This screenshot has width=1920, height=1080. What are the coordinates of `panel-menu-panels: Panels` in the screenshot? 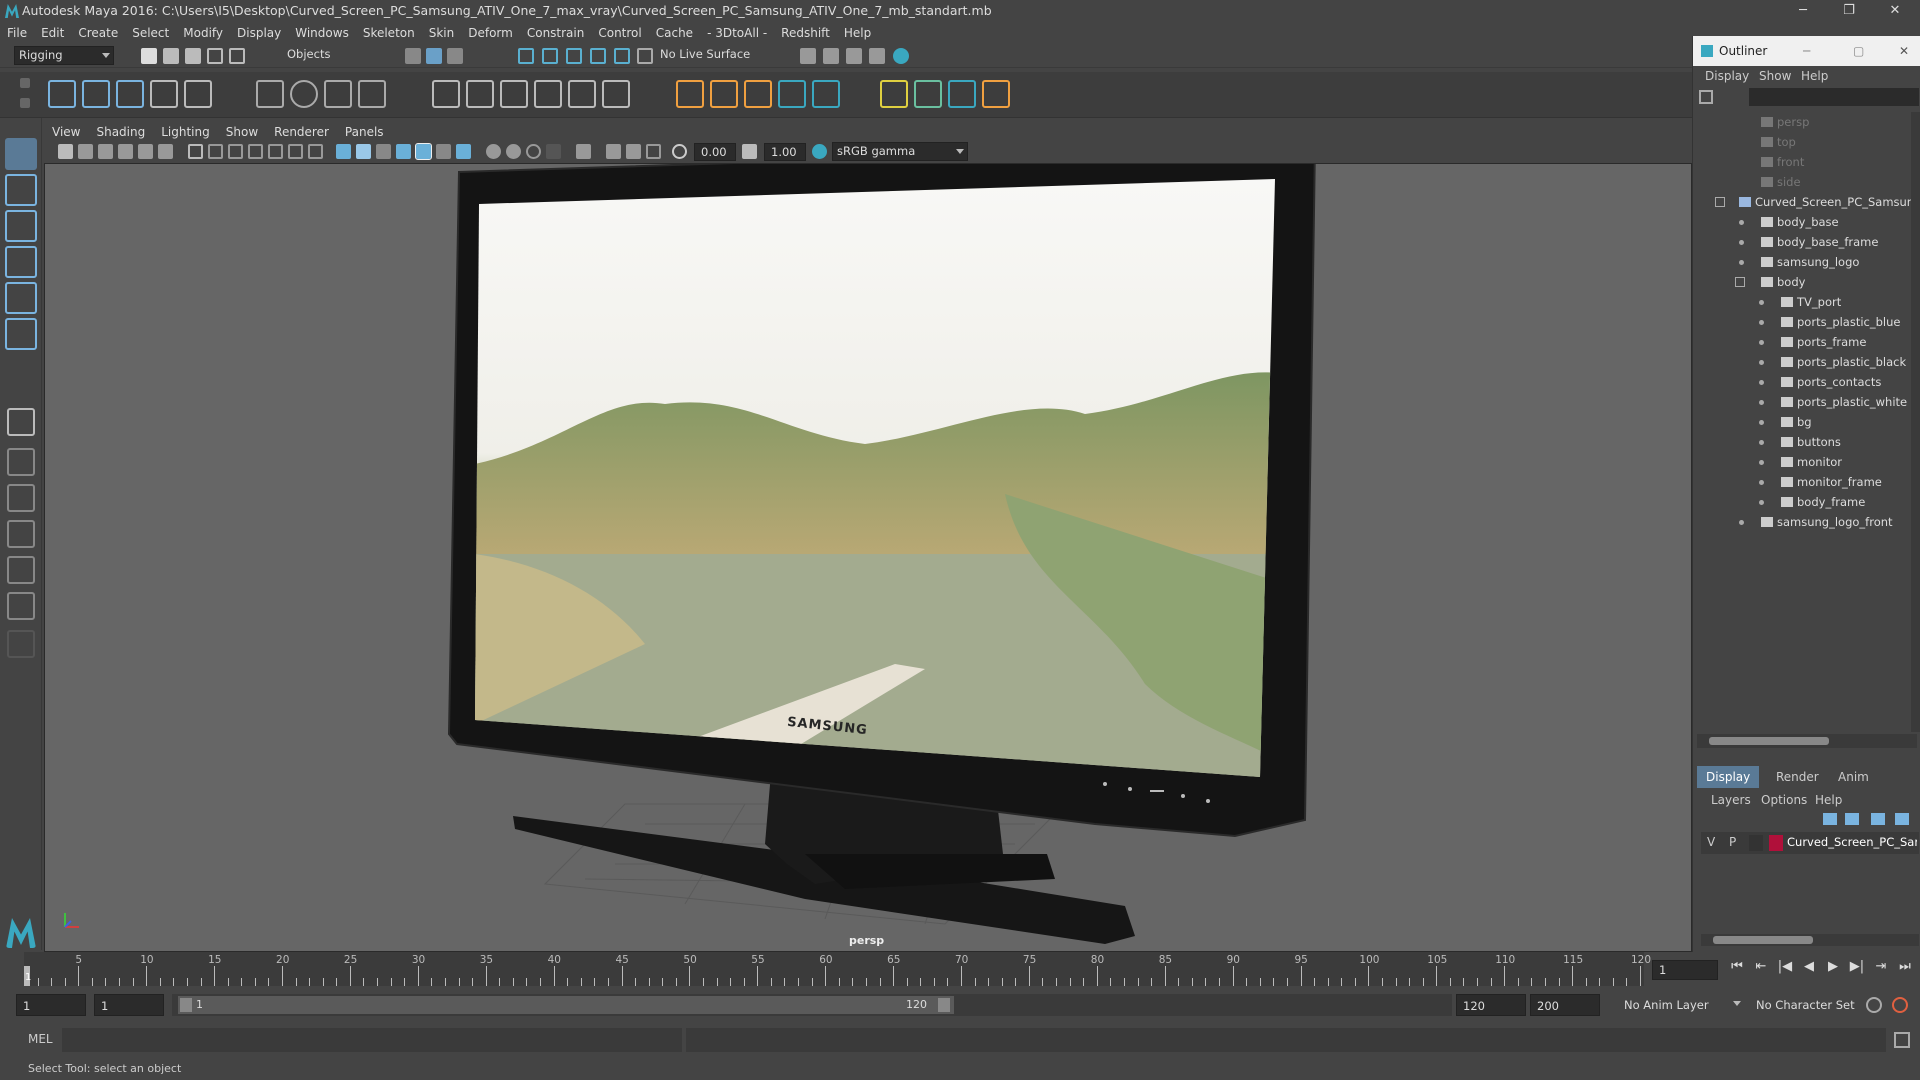 It's located at (364, 132).